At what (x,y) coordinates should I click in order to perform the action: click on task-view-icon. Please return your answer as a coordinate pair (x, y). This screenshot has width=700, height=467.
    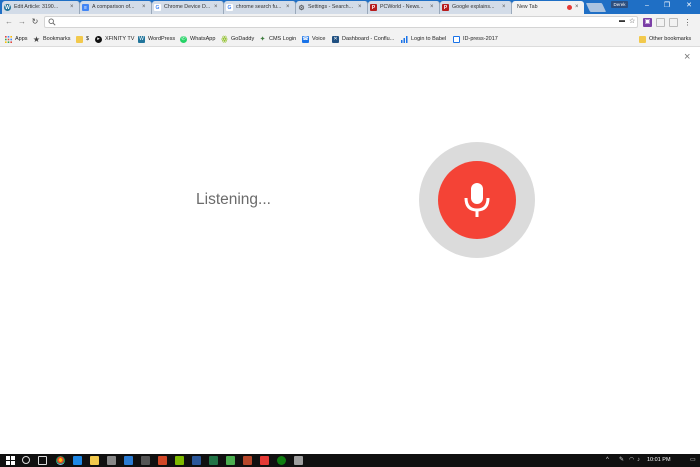
    Looking at the image, I should click on (42, 460).